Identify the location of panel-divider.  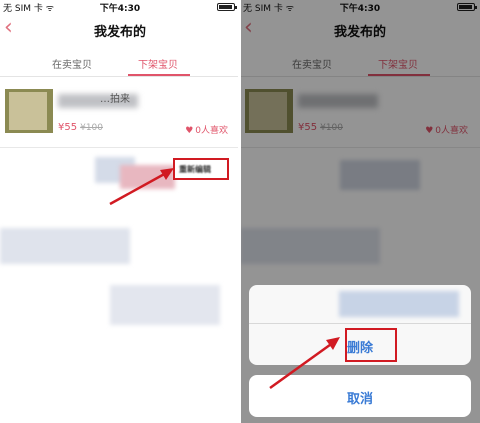
(239, 211).